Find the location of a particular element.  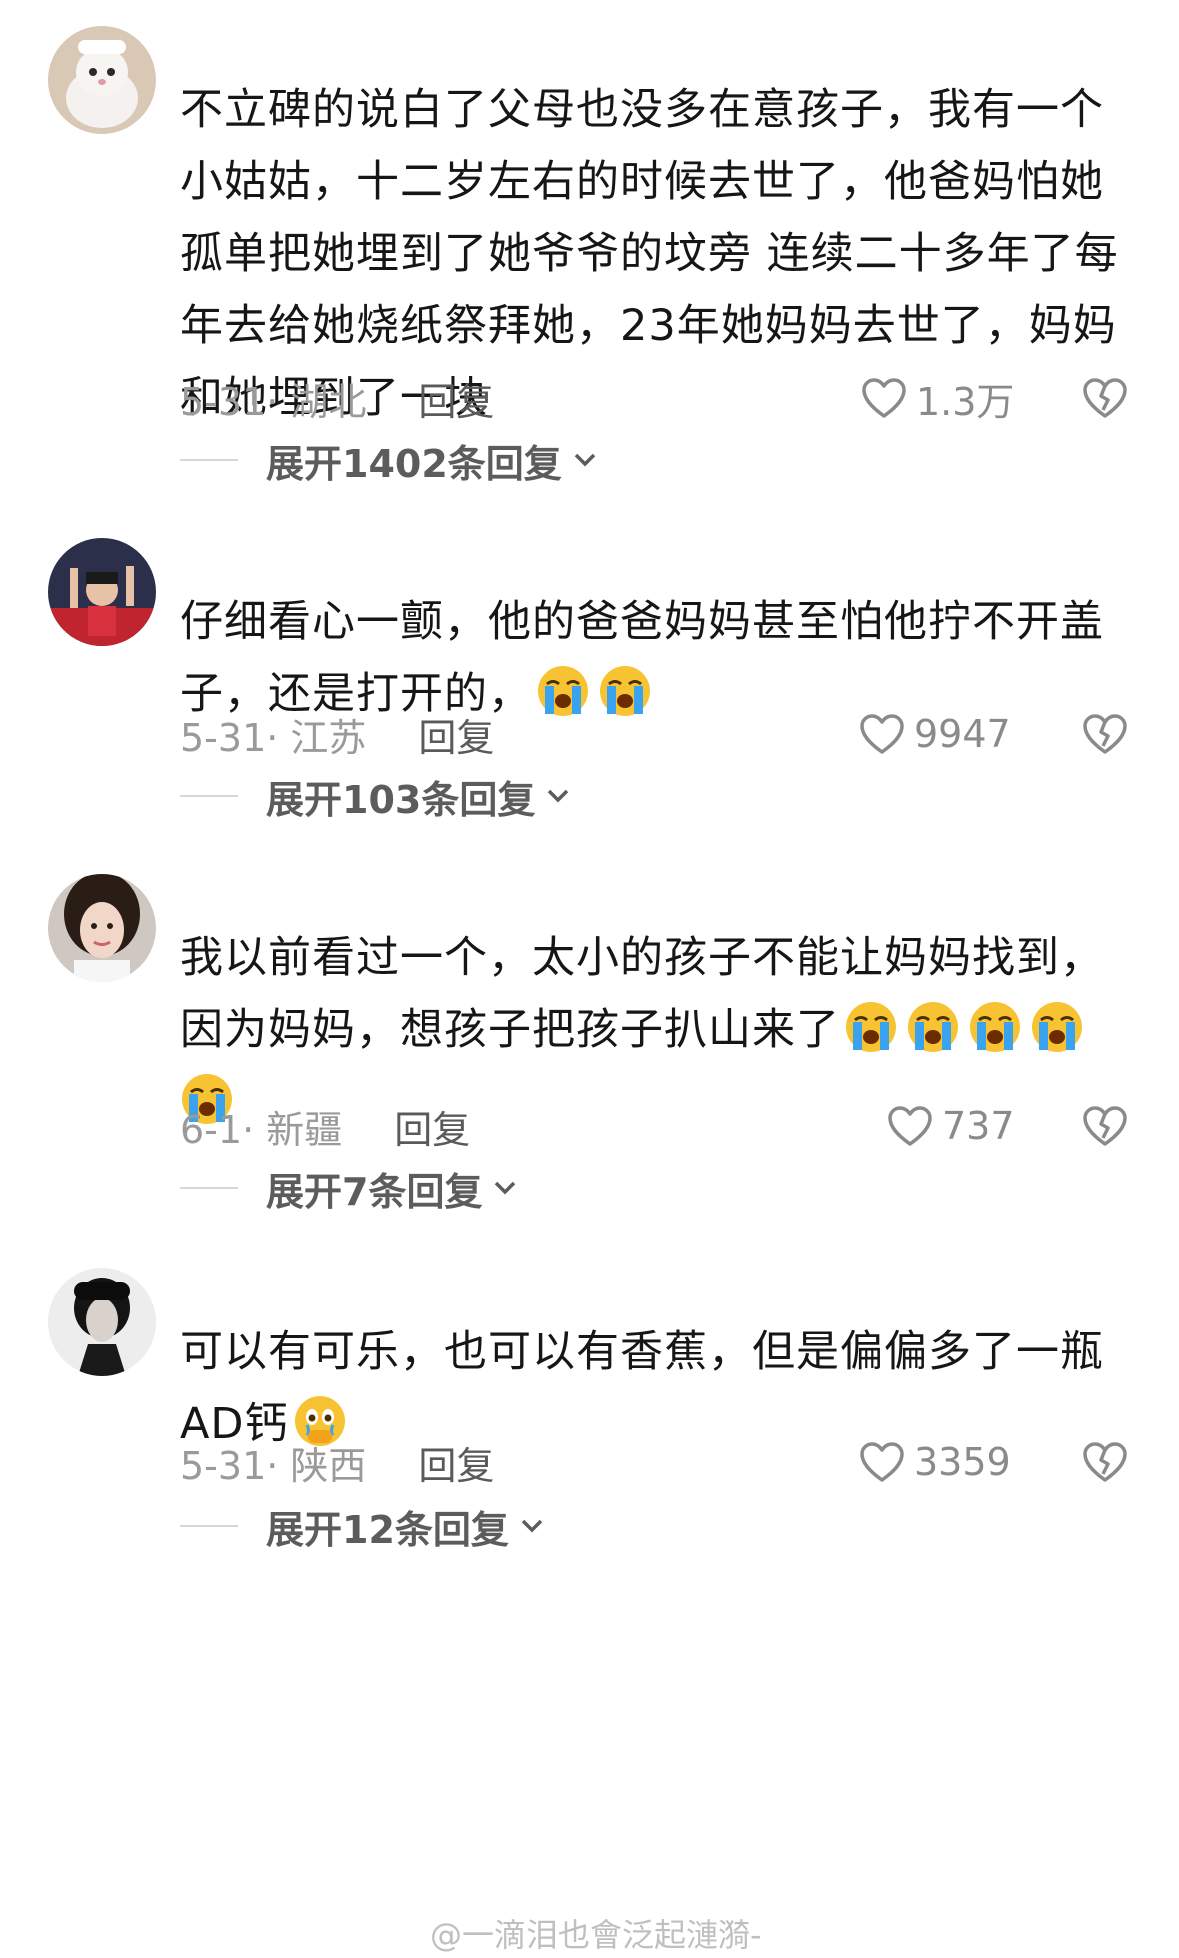

like-button: 3359 is located at coordinates (934, 1462).